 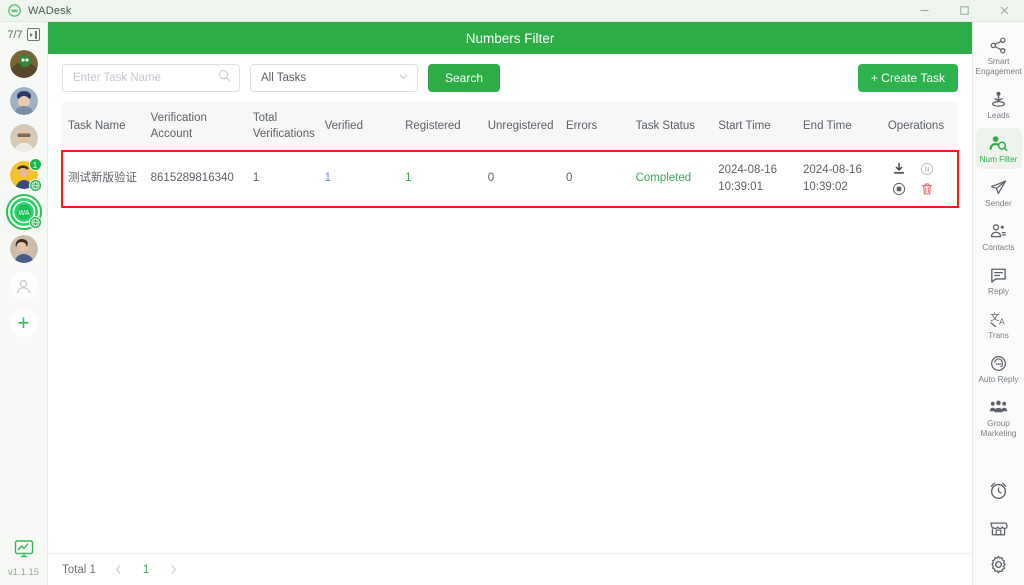 What do you see at coordinates (1002, 321) in the screenshot?
I see `svg-text: A` at bounding box center [1002, 321].